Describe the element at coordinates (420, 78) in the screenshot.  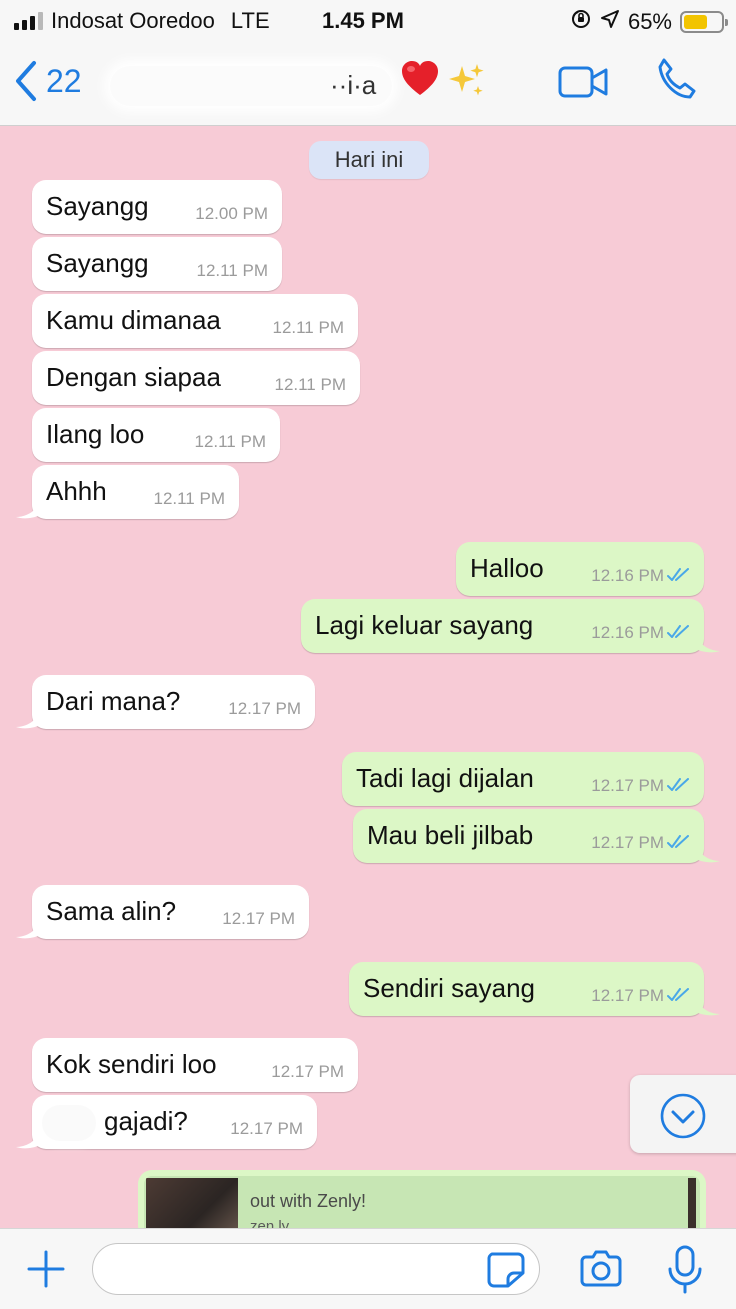
I see `red-heart-icon` at that location.